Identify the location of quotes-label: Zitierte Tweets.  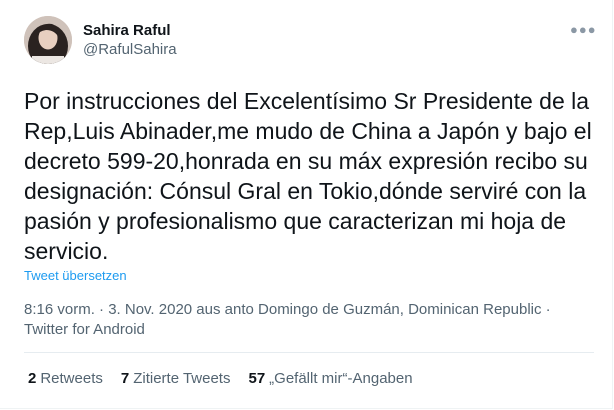
(182, 378).